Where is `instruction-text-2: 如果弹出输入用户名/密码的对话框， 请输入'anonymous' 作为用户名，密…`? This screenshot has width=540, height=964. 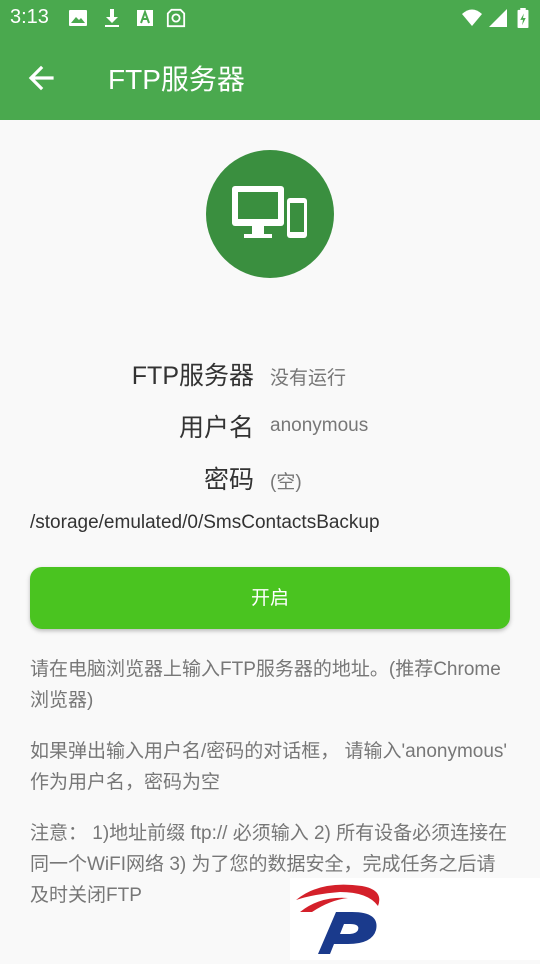 instruction-text-2: 如果弹出输入用户名/密码的对话框， 请输入'anonymous' 作为用户名，密… is located at coordinates (269, 767).